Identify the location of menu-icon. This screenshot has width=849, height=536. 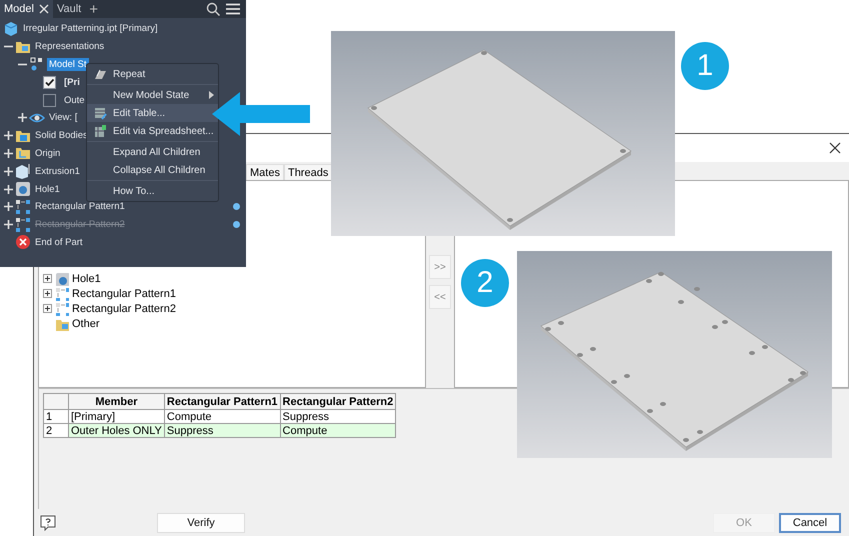
(233, 9).